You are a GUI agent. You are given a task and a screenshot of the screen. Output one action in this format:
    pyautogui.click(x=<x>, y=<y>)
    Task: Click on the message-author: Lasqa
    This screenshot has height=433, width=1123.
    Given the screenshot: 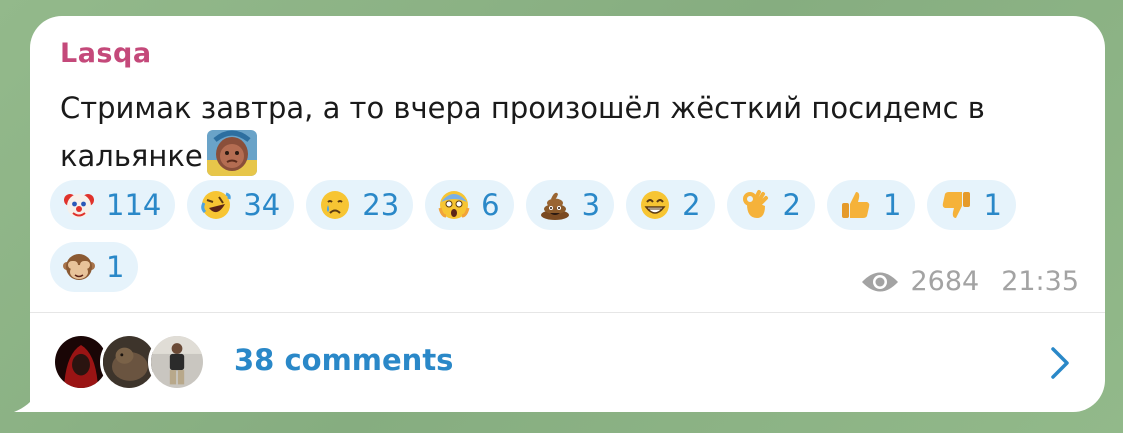 What is the action you would take?
    pyautogui.click(x=106, y=53)
    